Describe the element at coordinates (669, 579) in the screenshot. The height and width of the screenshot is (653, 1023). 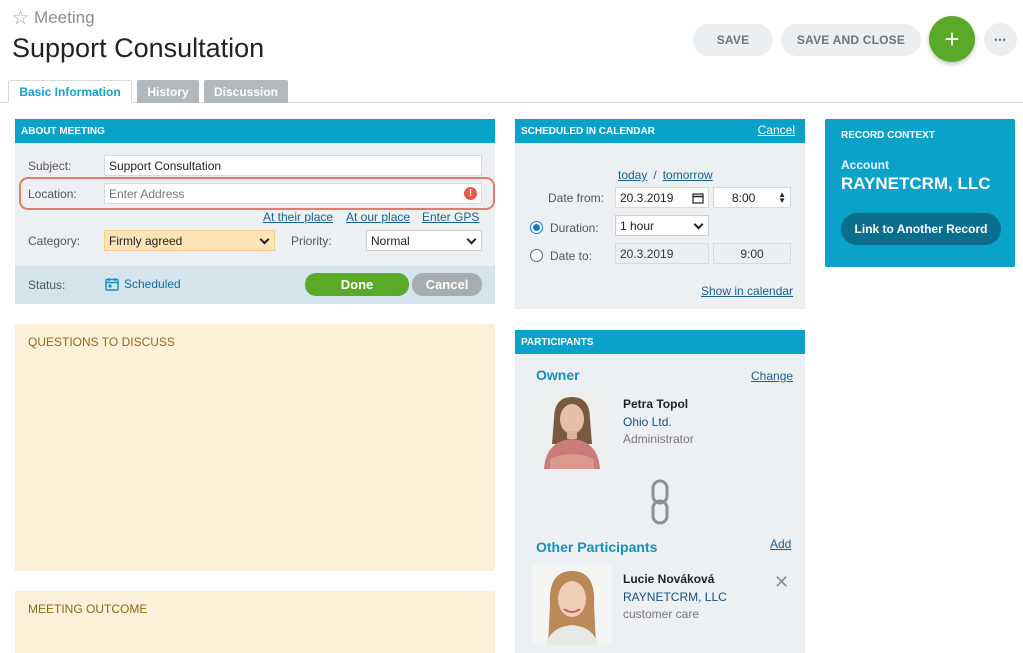
I see `participant-name: Lucie Nováková` at that location.